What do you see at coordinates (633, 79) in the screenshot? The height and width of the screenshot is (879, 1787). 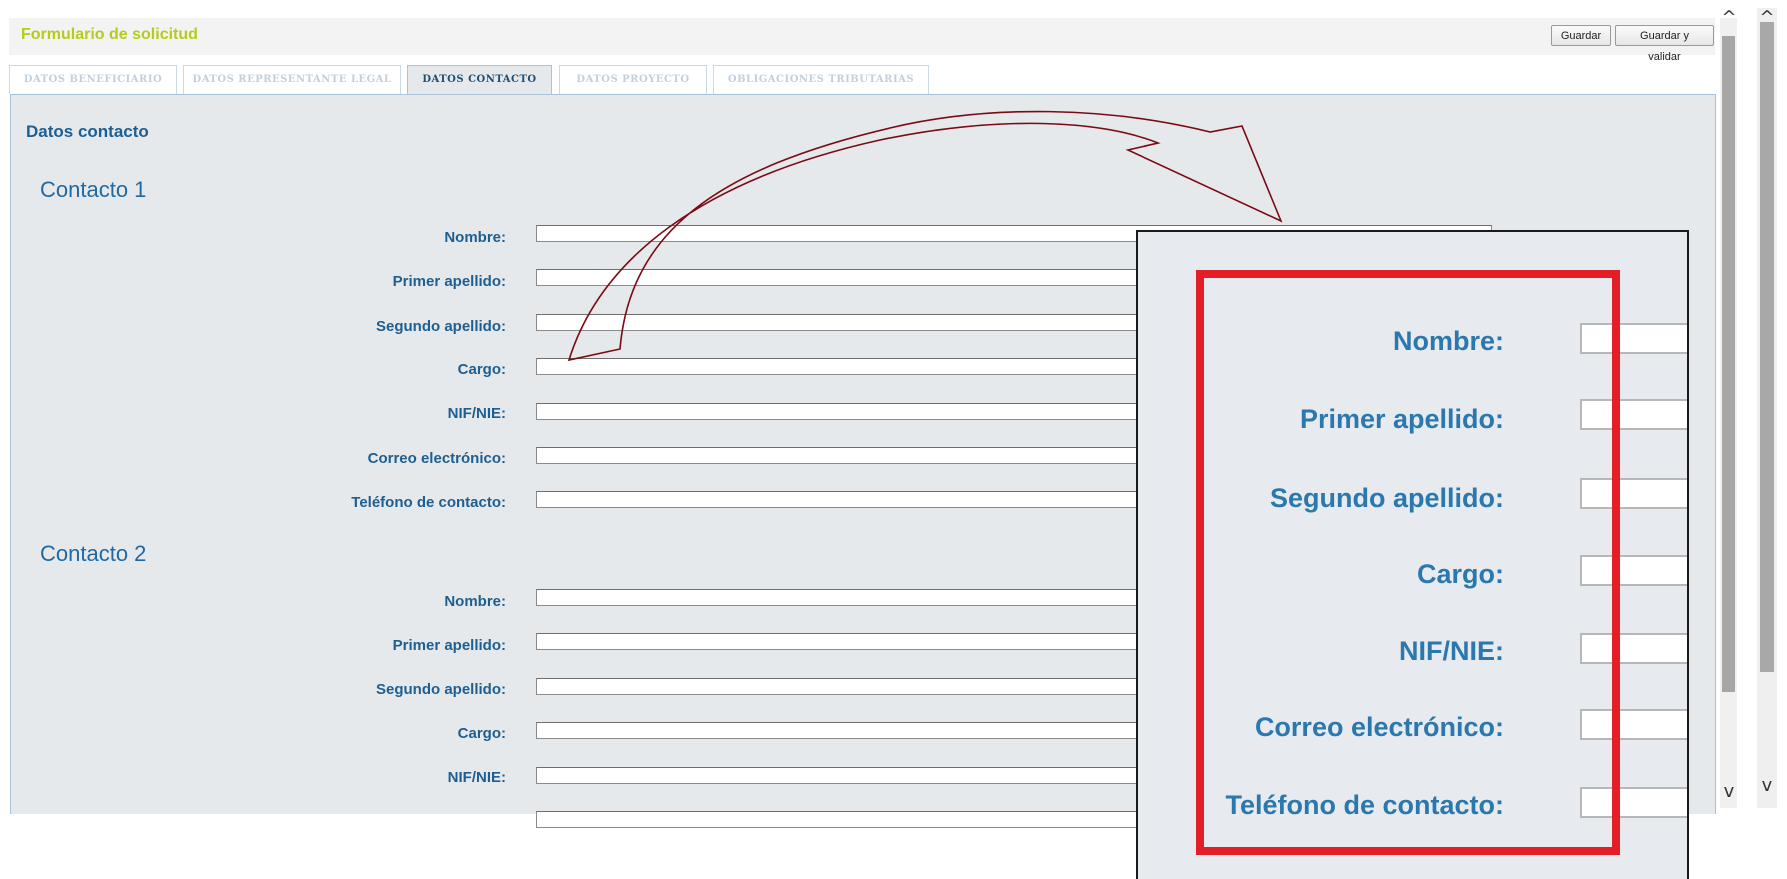 I see `tab-datos-proyecto: DATOS PROYECTO` at bounding box center [633, 79].